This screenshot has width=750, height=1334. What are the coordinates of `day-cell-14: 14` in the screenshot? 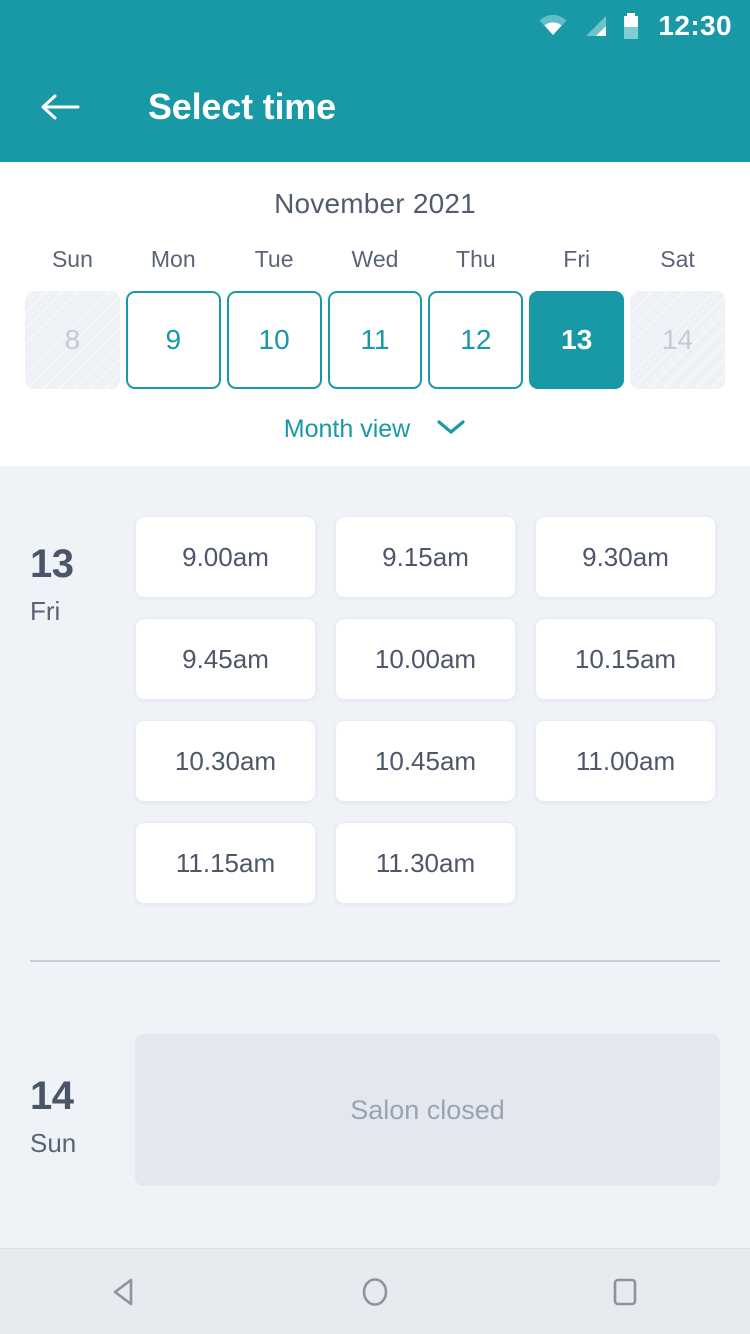 It's located at (677, 340).